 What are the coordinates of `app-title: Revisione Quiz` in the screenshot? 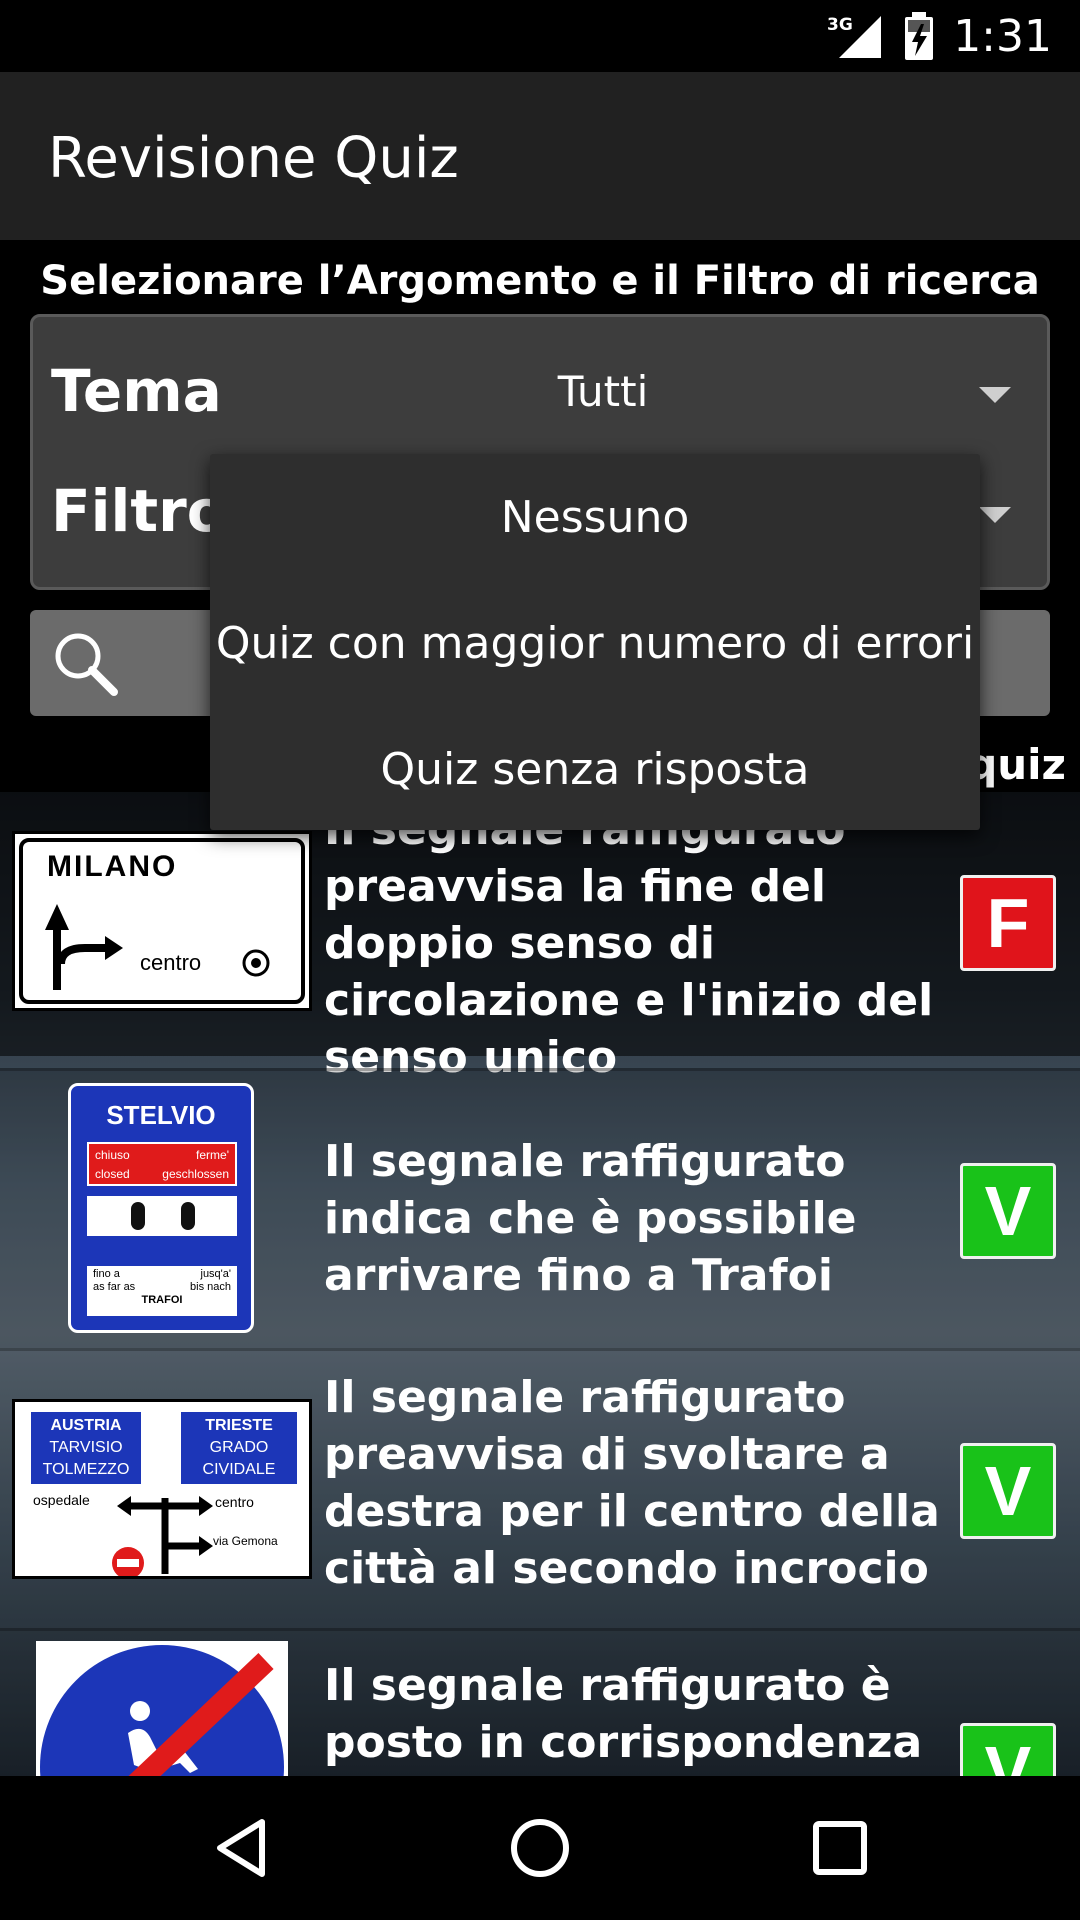 It's located at (253, 158).